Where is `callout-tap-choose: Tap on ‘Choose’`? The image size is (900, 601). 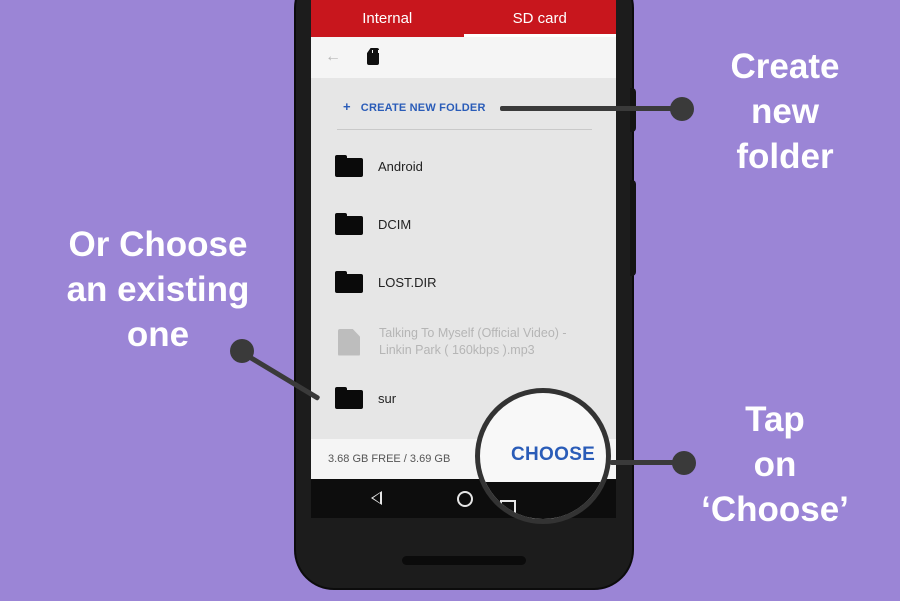
callout-tap-choose: Tap on ‘Choose’ is located at coordinates (775, 464).